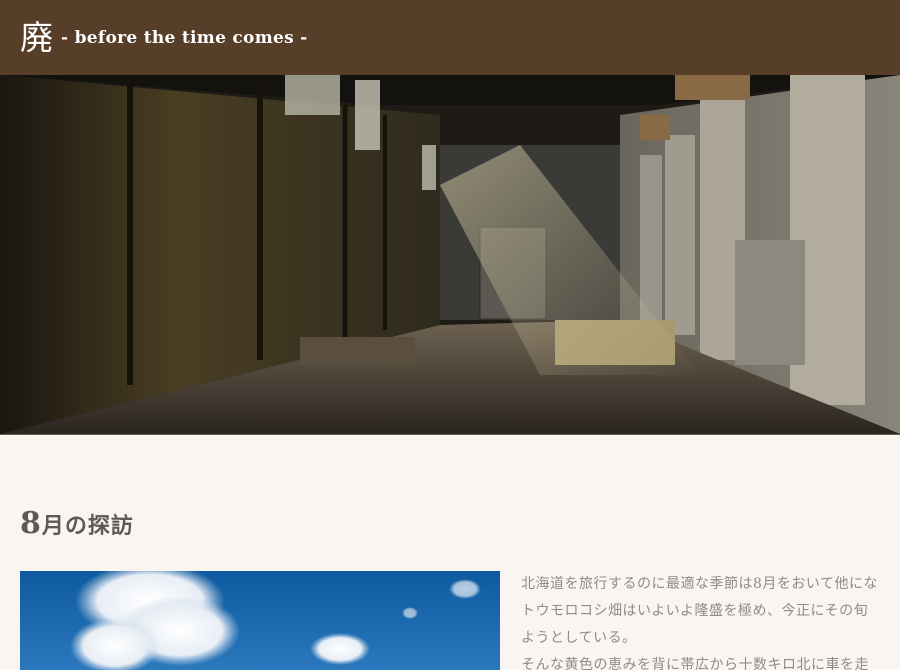 The width and height of the screenshot is (900, 670). I want to click on site-header: 廃 - before the time comes -, so click(450, 37).